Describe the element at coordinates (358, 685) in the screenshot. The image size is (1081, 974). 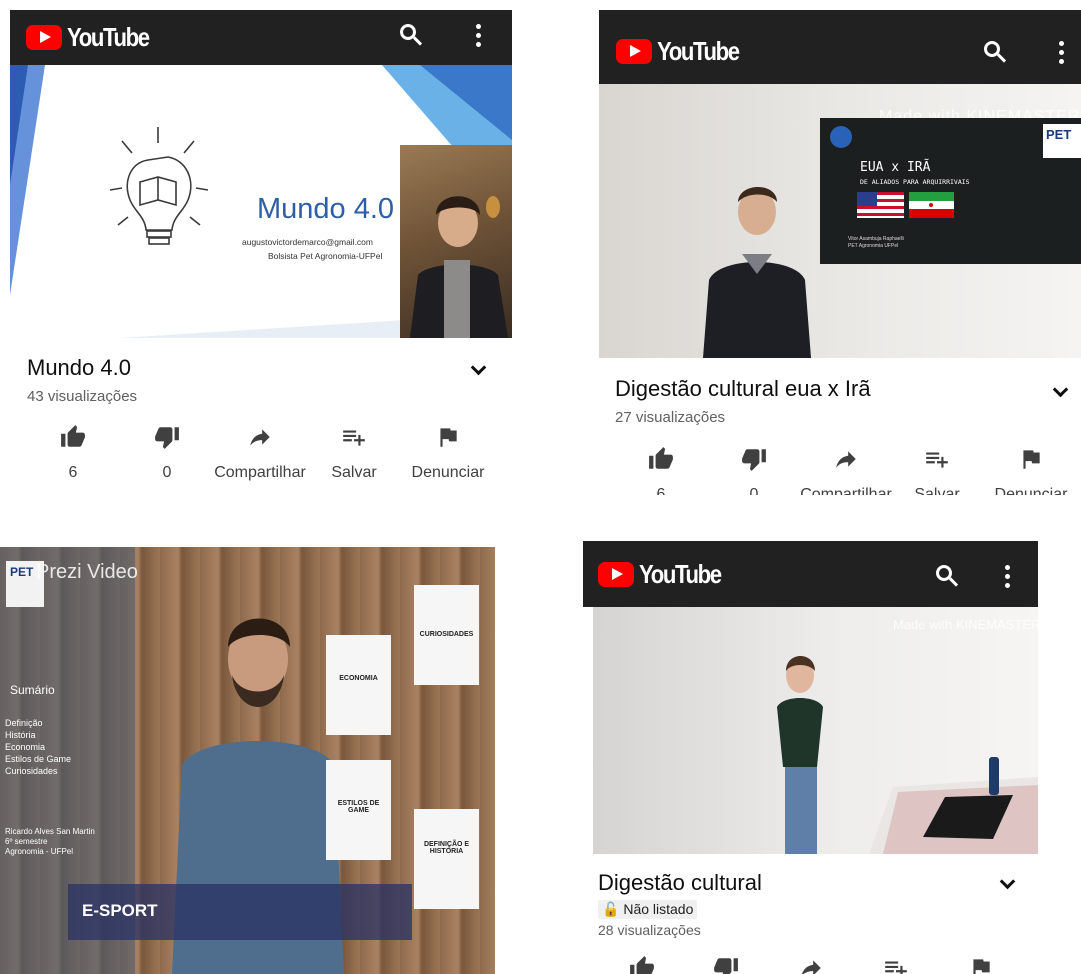
I see `card-economia: ECONOMIA` at that location.